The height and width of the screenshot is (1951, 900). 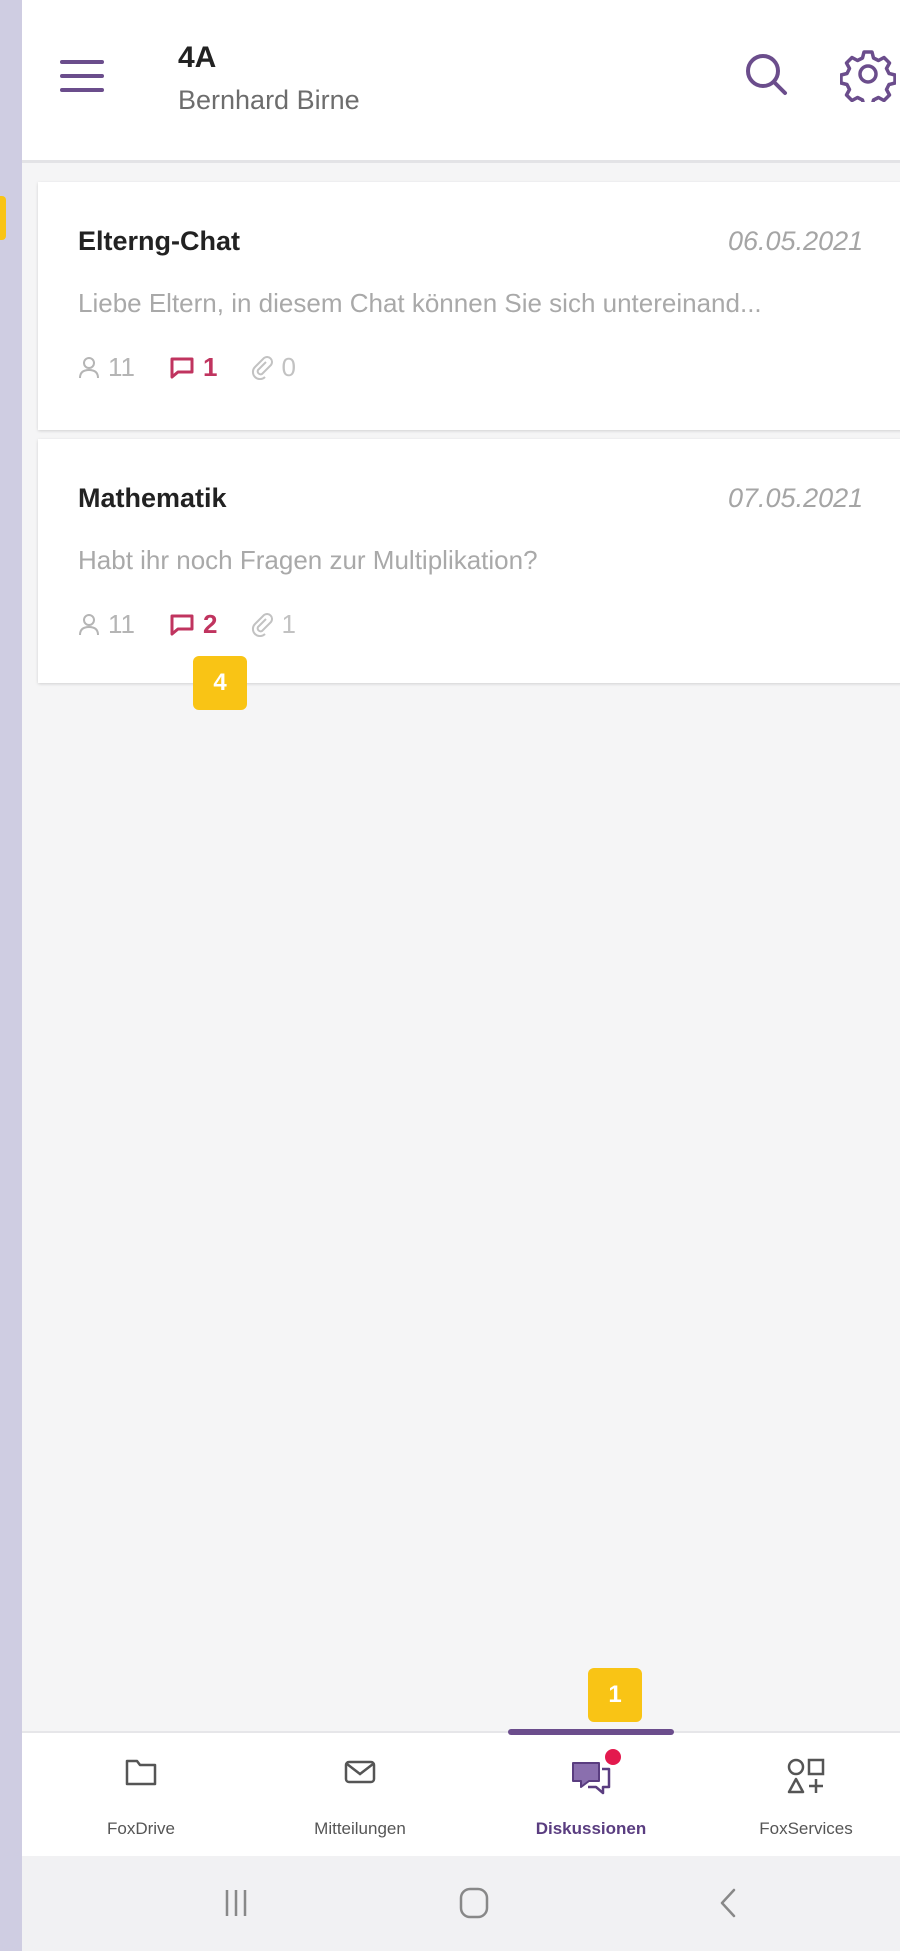 What do you see at coordinates (220, 683) in the screenshot?
I see `callout-badge-4: 4` at bounding box center [220, 683].